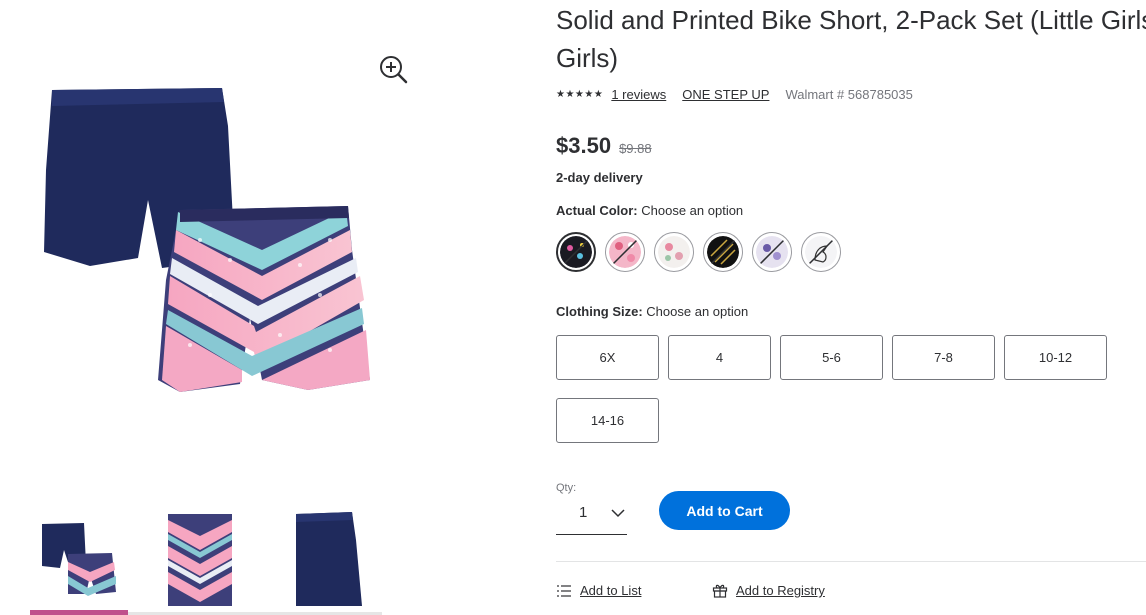 The height and width of the screenshot is (615, 1146). I want to click on color-option-label: Actual Color: Choose an option, so click(649, 210).